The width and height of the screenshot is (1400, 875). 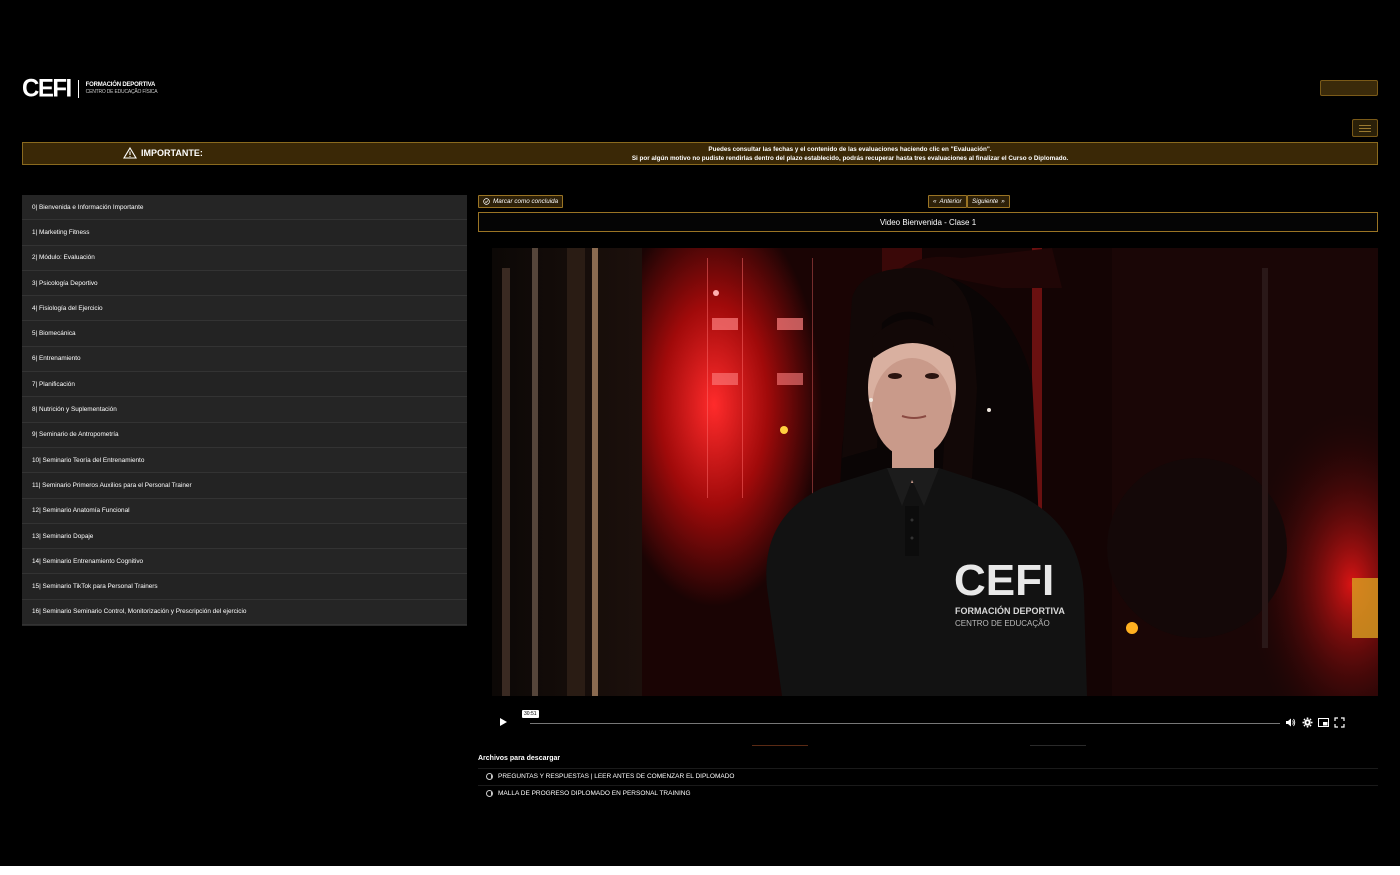 I want to click on fullscreen-svg, so click(x=1339, y=722).